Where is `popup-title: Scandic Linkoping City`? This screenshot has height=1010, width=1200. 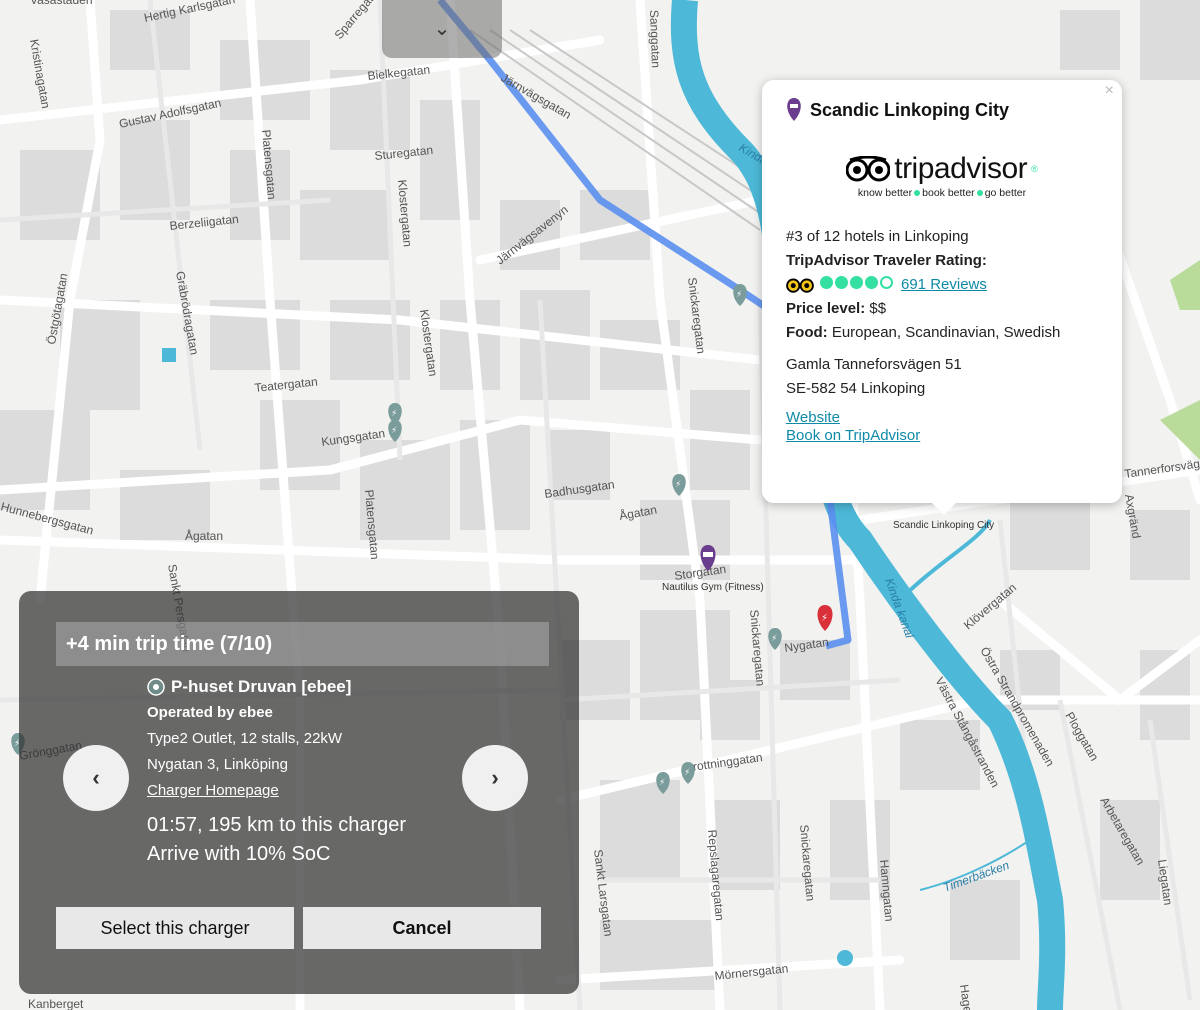 popup-title: Scandic Linkoping City is located at coordinates (910, 109).